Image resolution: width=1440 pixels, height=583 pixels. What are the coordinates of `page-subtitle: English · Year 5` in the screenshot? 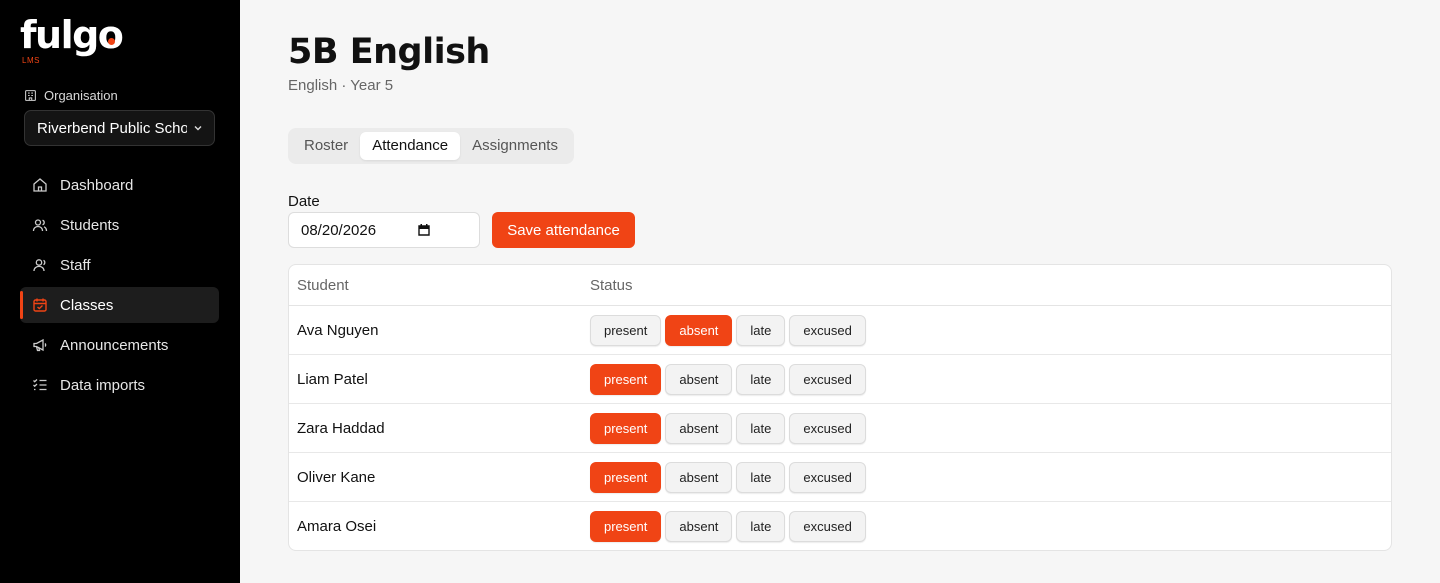 It's located at (341, 85).